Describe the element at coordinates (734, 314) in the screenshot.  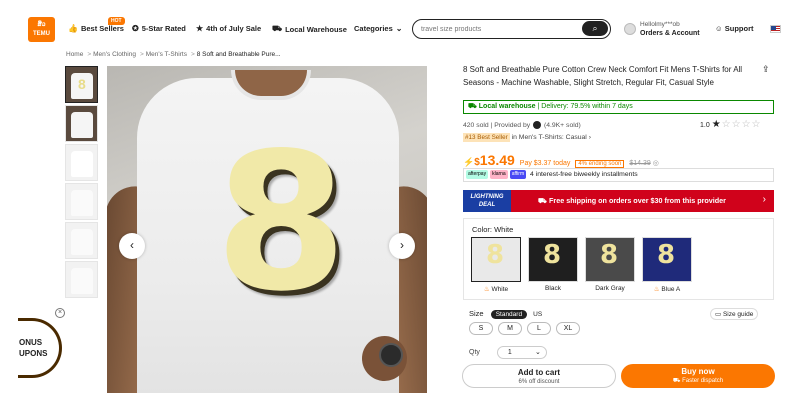
I see `size-guide-button: ▭ Size guide` at that location.